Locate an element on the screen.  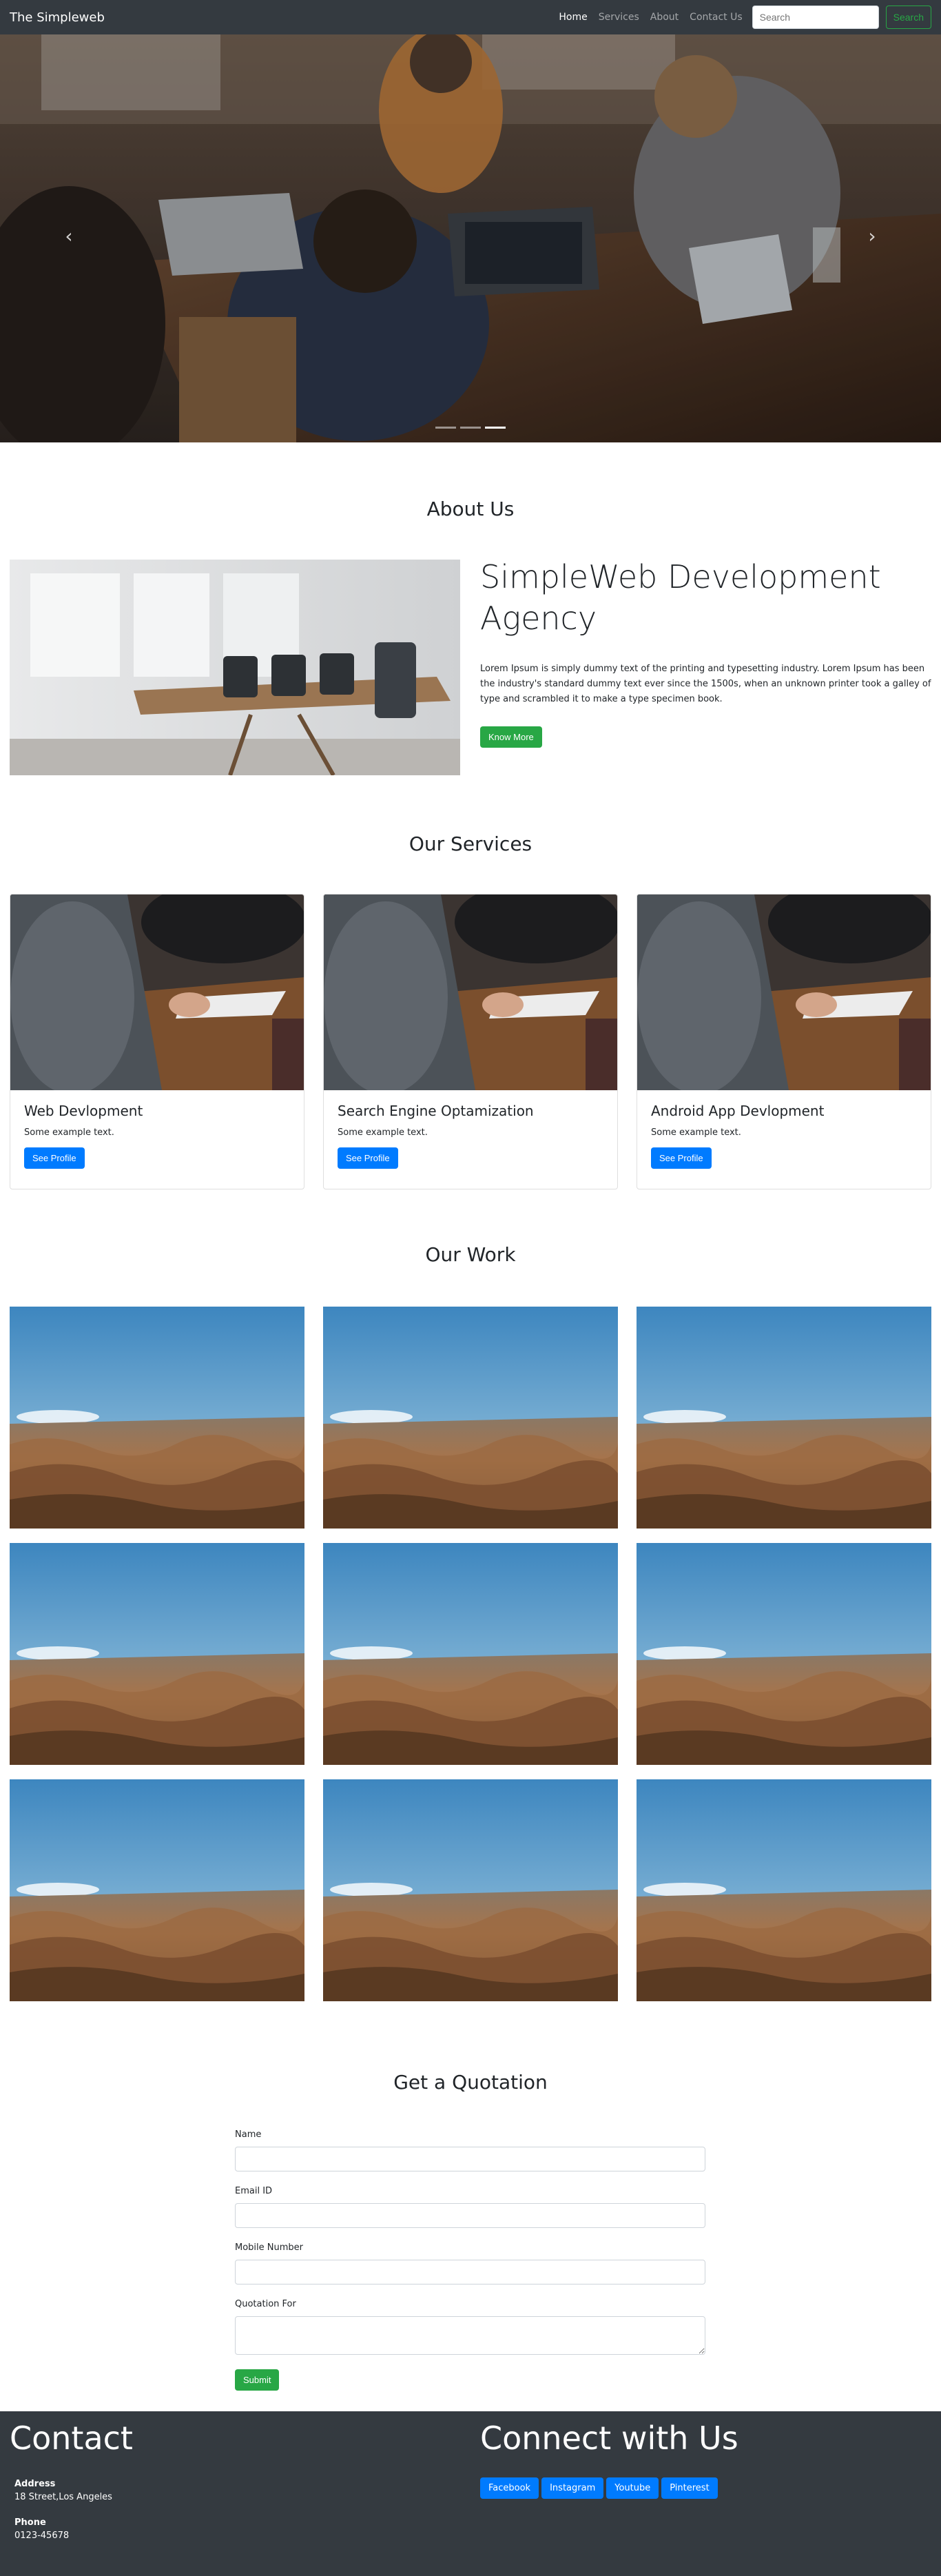
carousel-prev-button: ‹ is located at coordinates (69, 235).